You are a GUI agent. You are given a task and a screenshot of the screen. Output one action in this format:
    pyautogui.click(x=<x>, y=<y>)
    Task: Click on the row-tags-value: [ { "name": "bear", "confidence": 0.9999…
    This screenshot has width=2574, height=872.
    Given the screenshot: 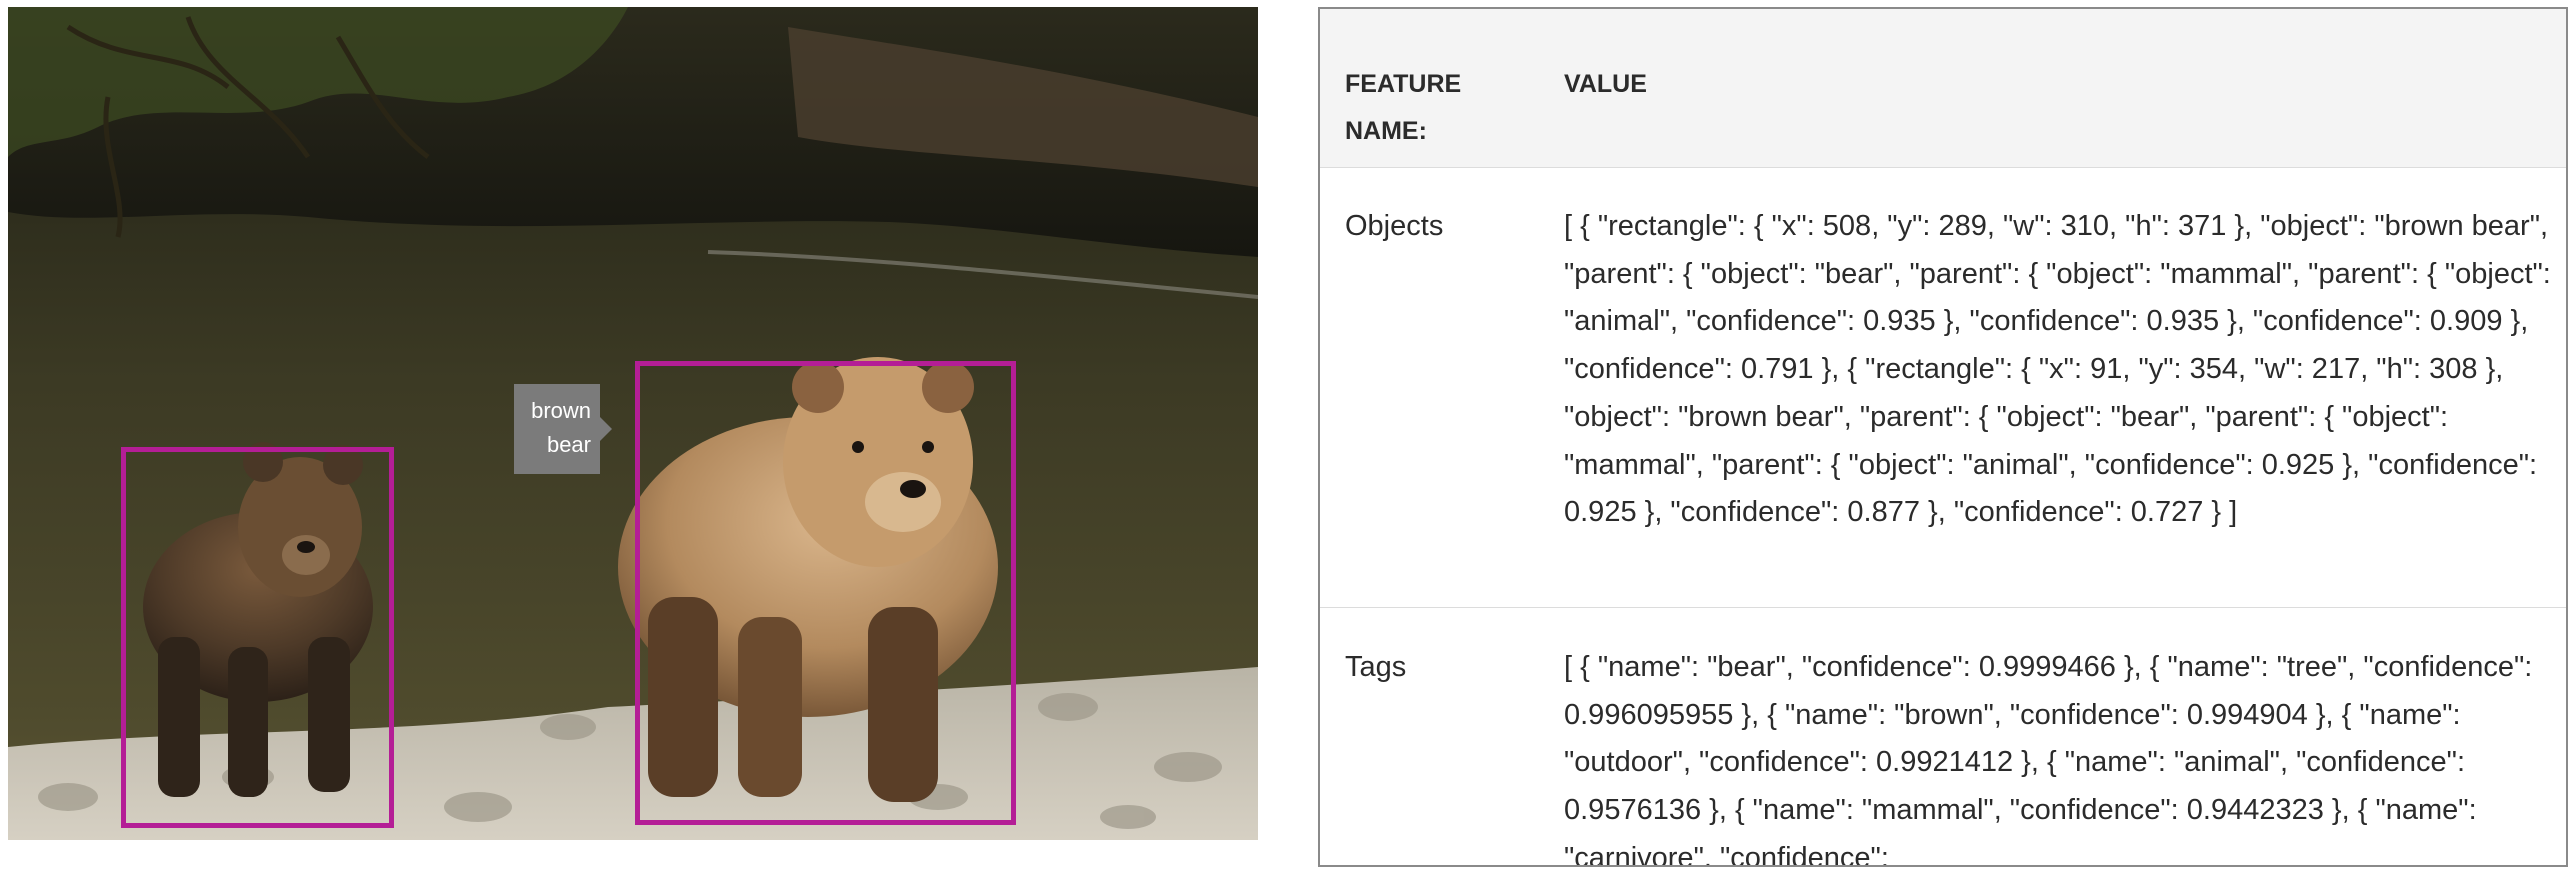 What is the action you would take?
    pyautogui.click(x=2048, y=759)
    